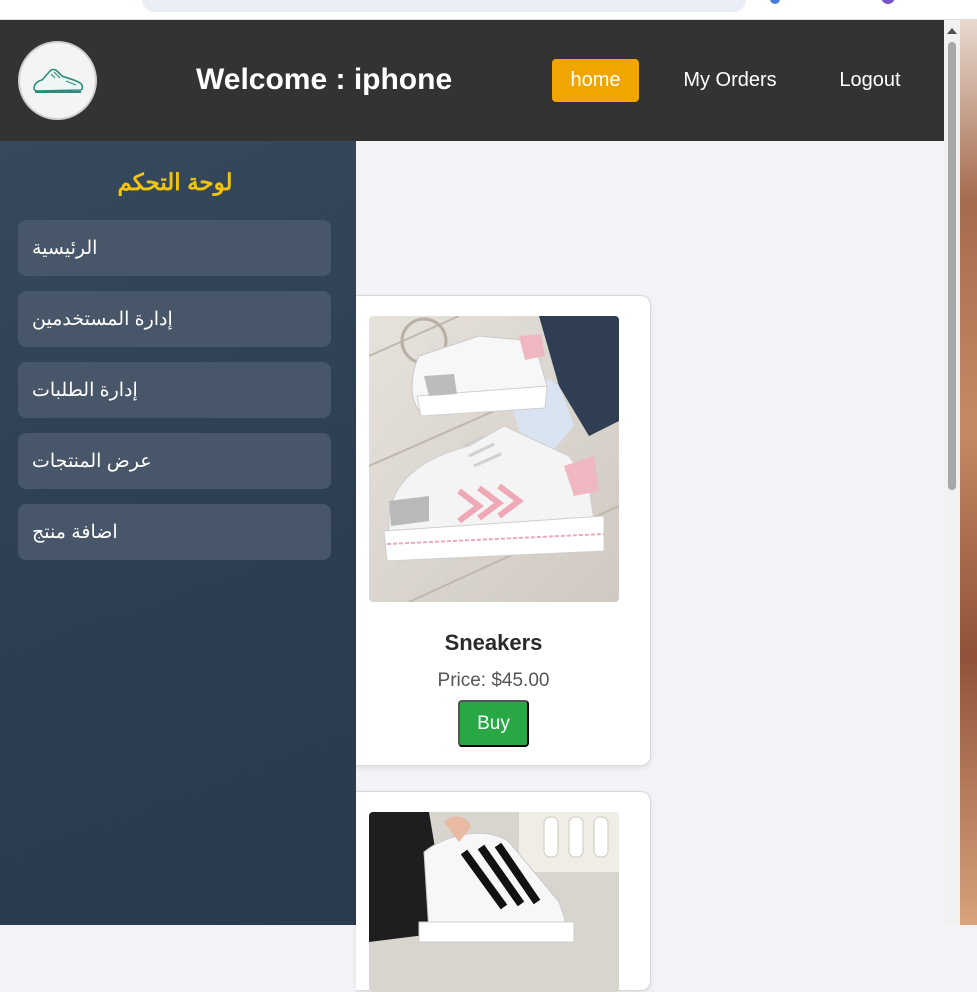 This screenshot has height=992, width=977. I want to click on profile-icon, so click(888, 2).